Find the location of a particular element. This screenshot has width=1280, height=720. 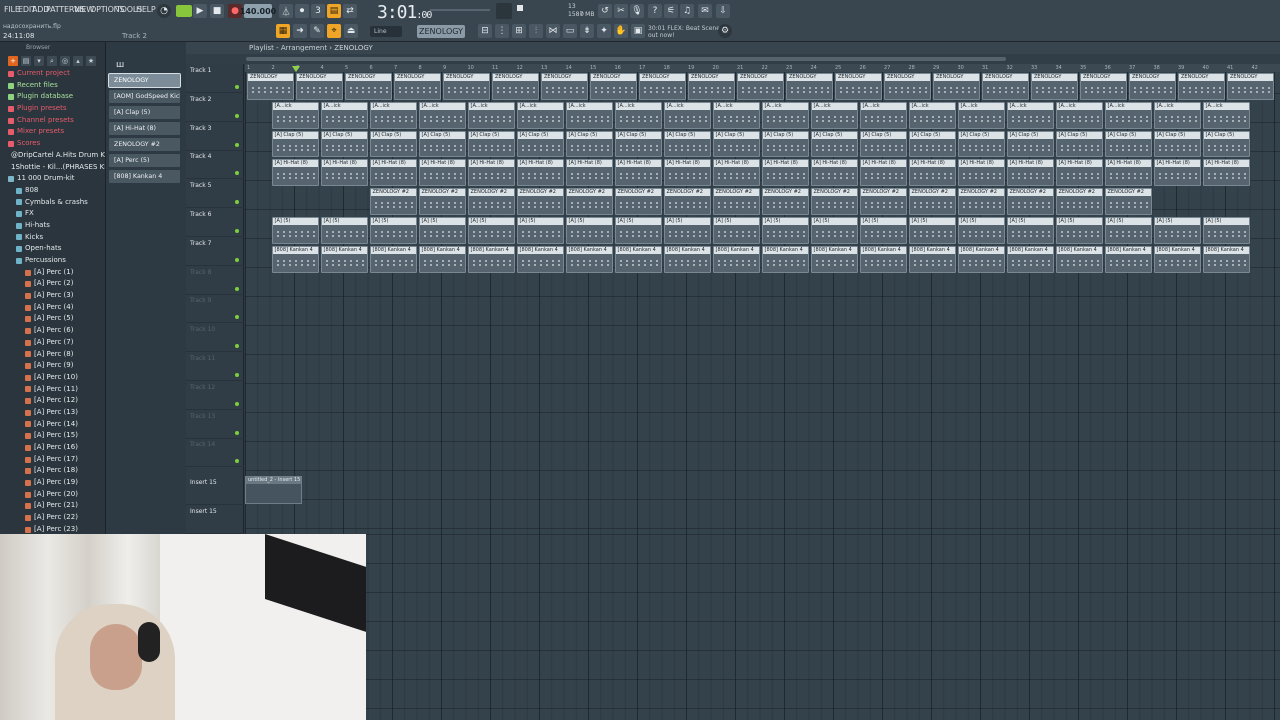

browser-item: [A] Perc (7) is located at coordinates (52, 343).